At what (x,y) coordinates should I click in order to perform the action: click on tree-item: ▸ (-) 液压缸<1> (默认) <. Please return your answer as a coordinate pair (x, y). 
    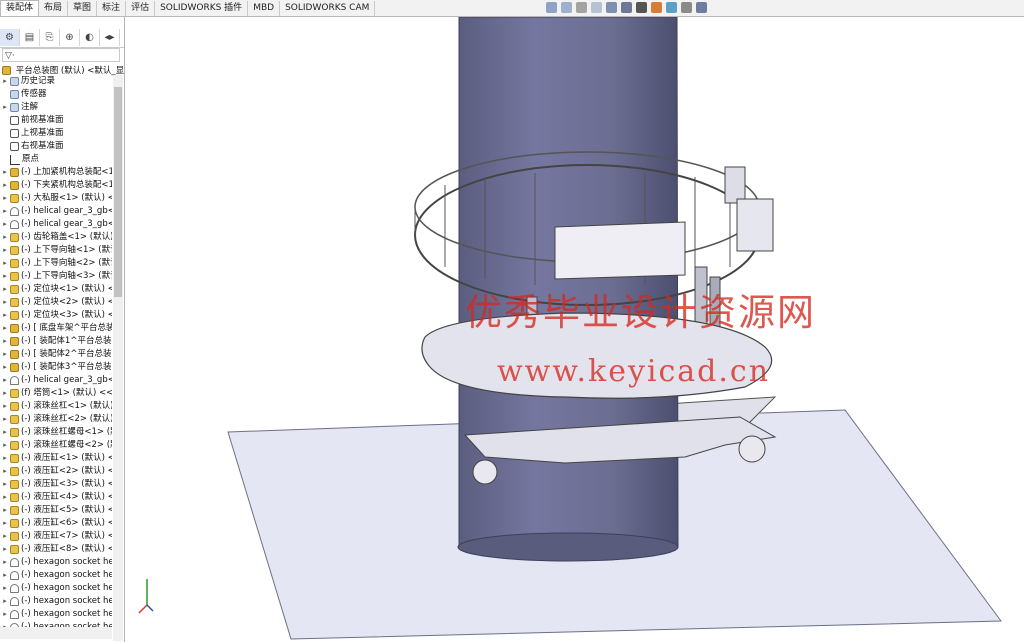
    Looking at the image, I should click on (56, 458).